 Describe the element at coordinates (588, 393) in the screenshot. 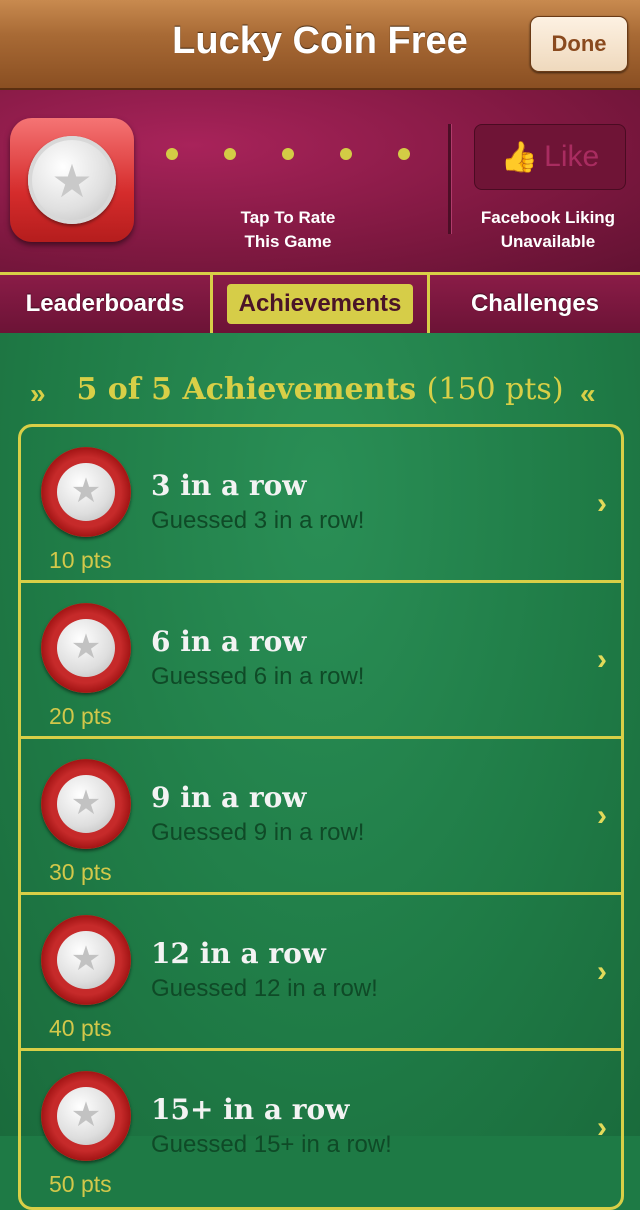

I see `chevron-double-left-icon: «` at that location.